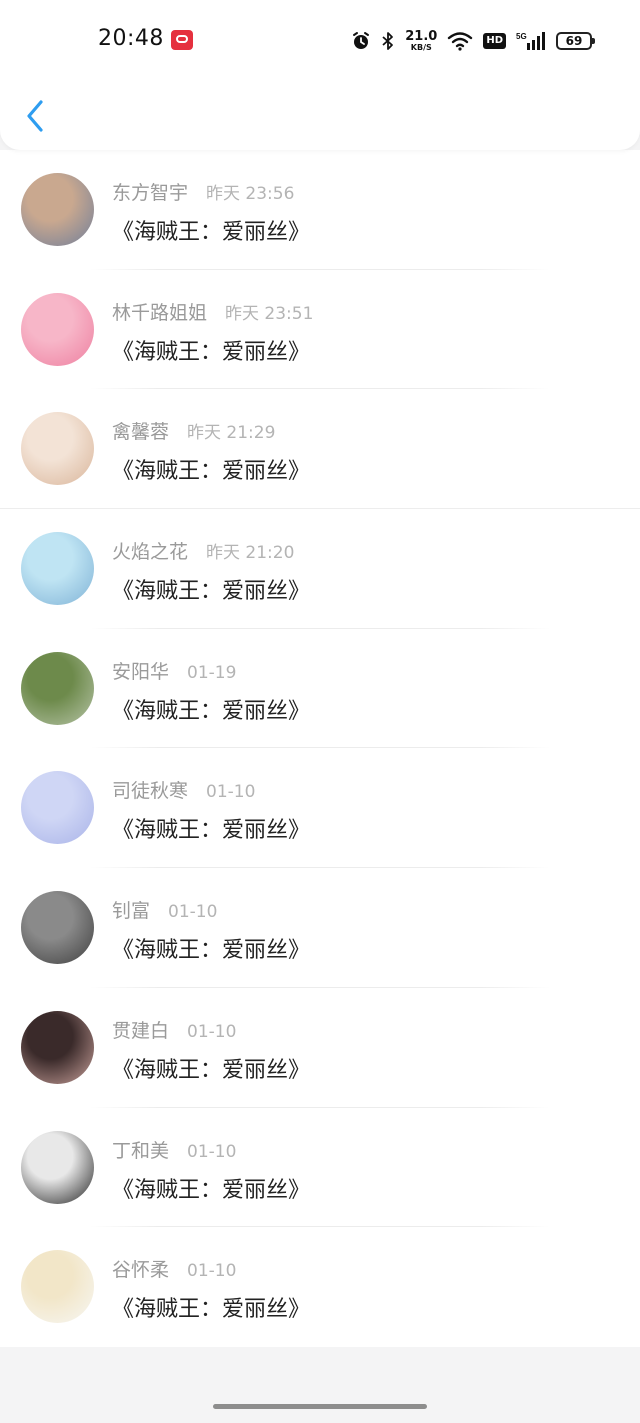 Image resolution: width=640 pixels, height=1423 pixels. I want to click on sender-line: 火焰之花 昨天 21:20, so click(203, 550).